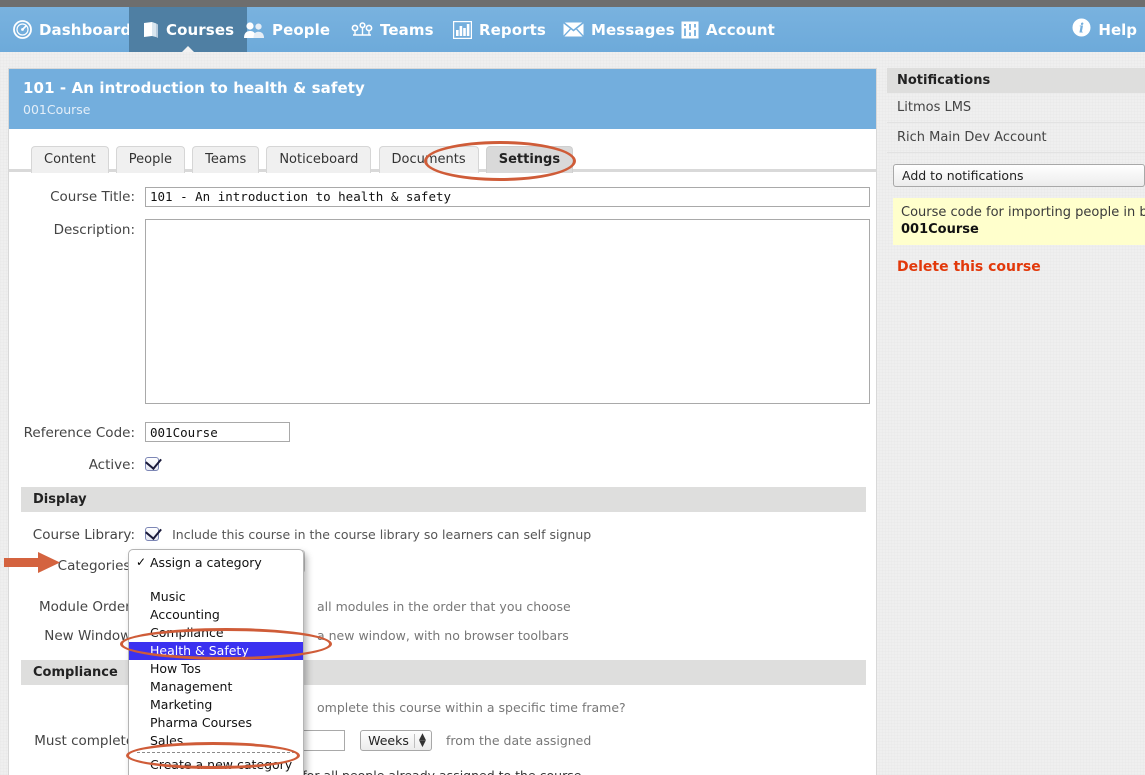 Image resolution: width=1145 pixels, height=775 pixels. Describe the element at coordinates (444, 606) in the screenshot. I see `module-order-hint: all modules in the order that you choose` at that location.